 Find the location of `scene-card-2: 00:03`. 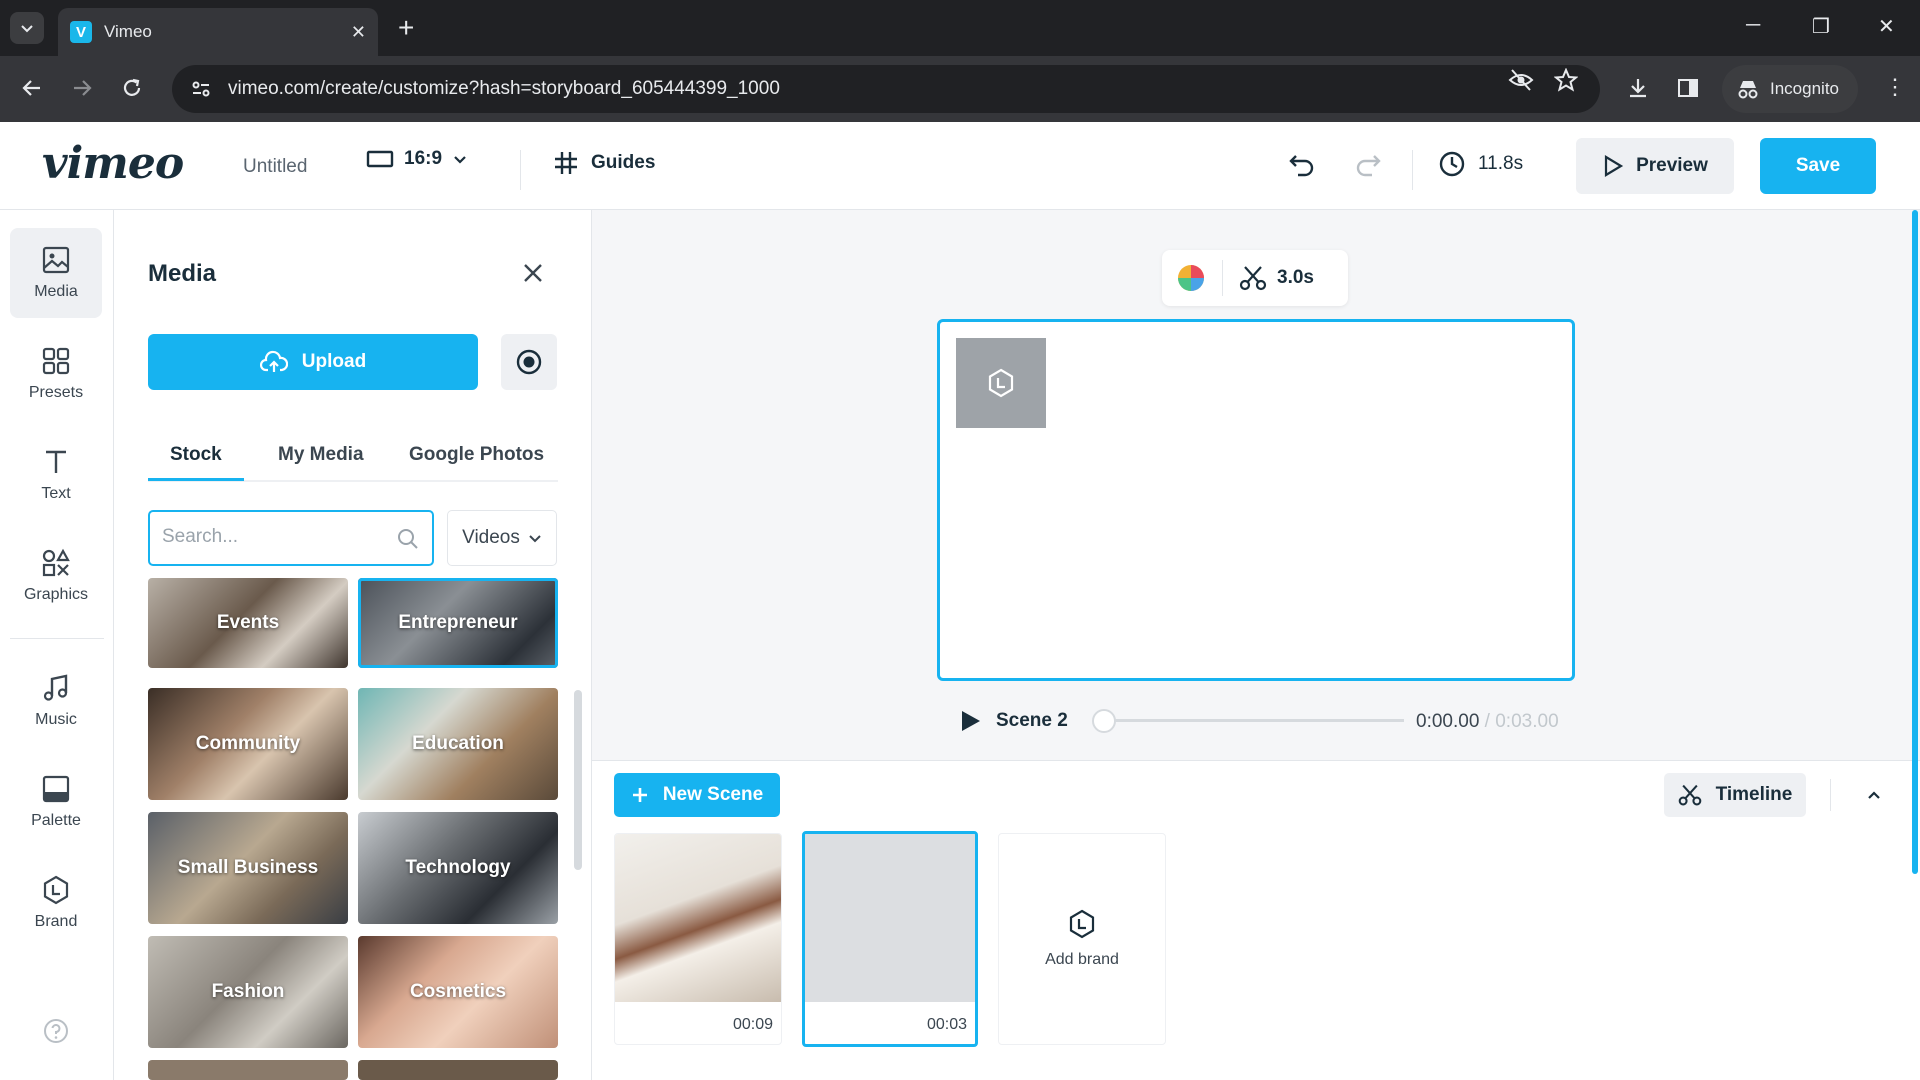

scene-card-2: 00:03 is located at coordinates (890, 939).